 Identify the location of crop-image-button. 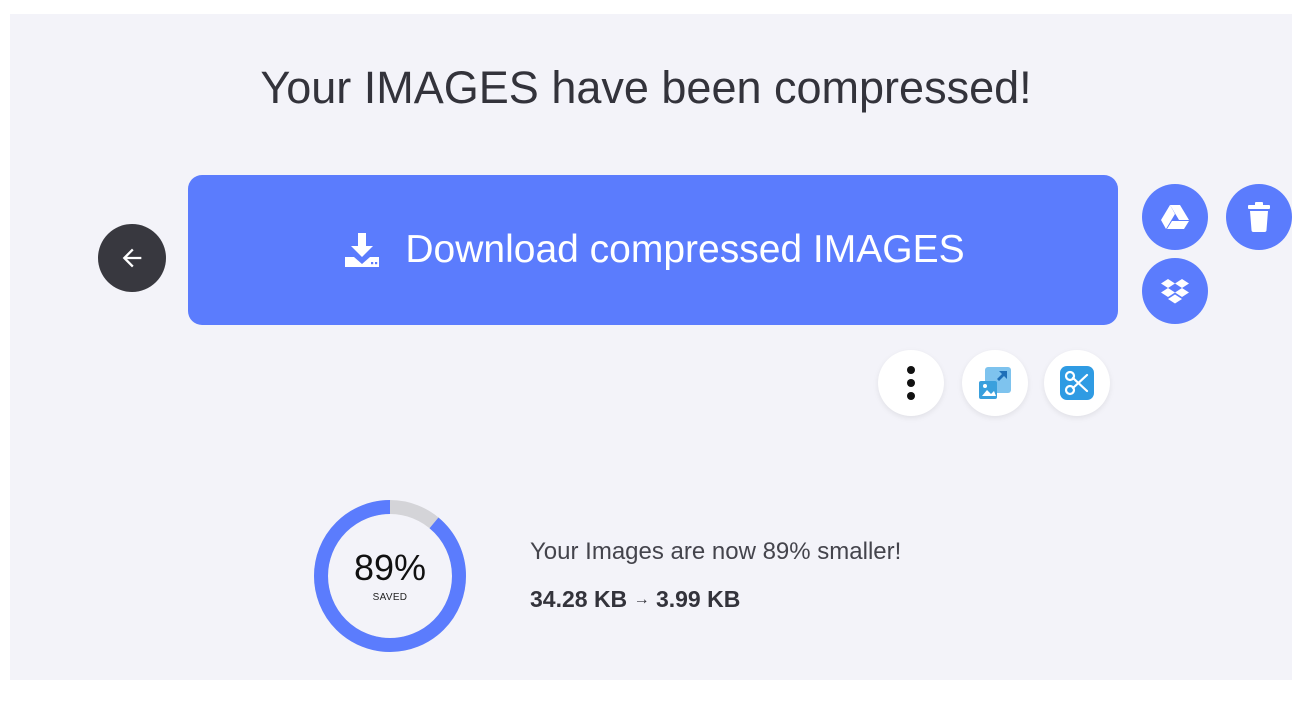
(1077, 383).